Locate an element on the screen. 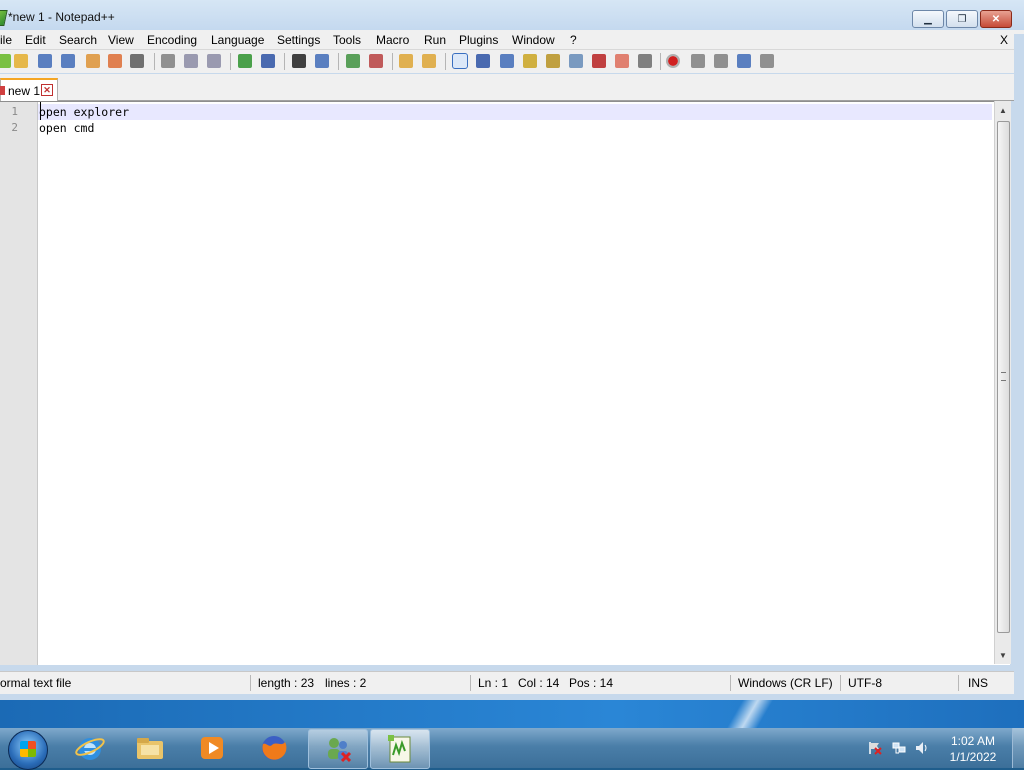 Image resolution: width=1024 pixels, height=770 pixels. scroll-down-icon: ▼ is located at coordinates (1003, 656).